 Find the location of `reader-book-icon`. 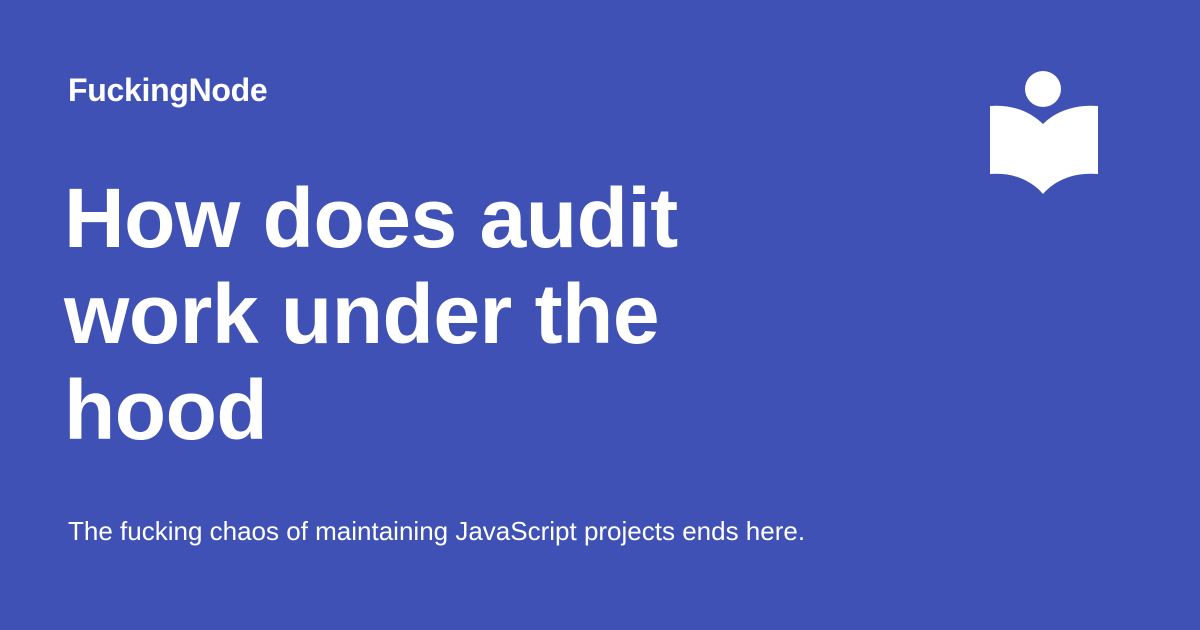

reader-book-icon is located at coordinates (1044, 134).